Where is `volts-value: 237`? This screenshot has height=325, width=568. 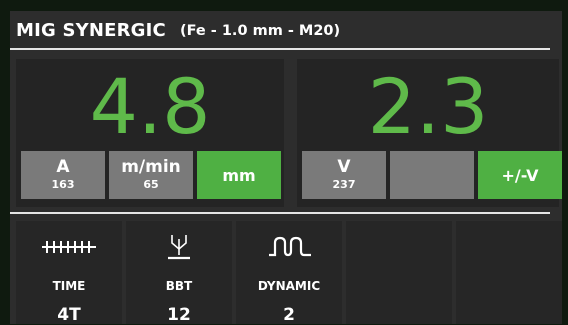 volts-value: 237 is located at coordinates (344, 184).